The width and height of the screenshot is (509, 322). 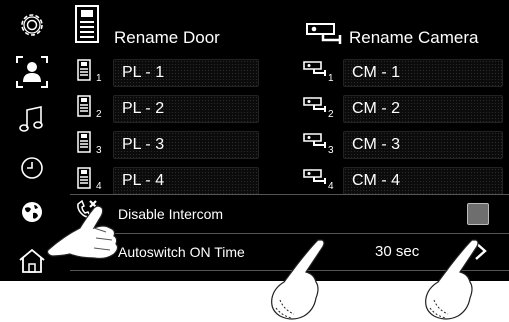 I want to click on camera-name-text: CM - 3, so click(x=376, y=144).